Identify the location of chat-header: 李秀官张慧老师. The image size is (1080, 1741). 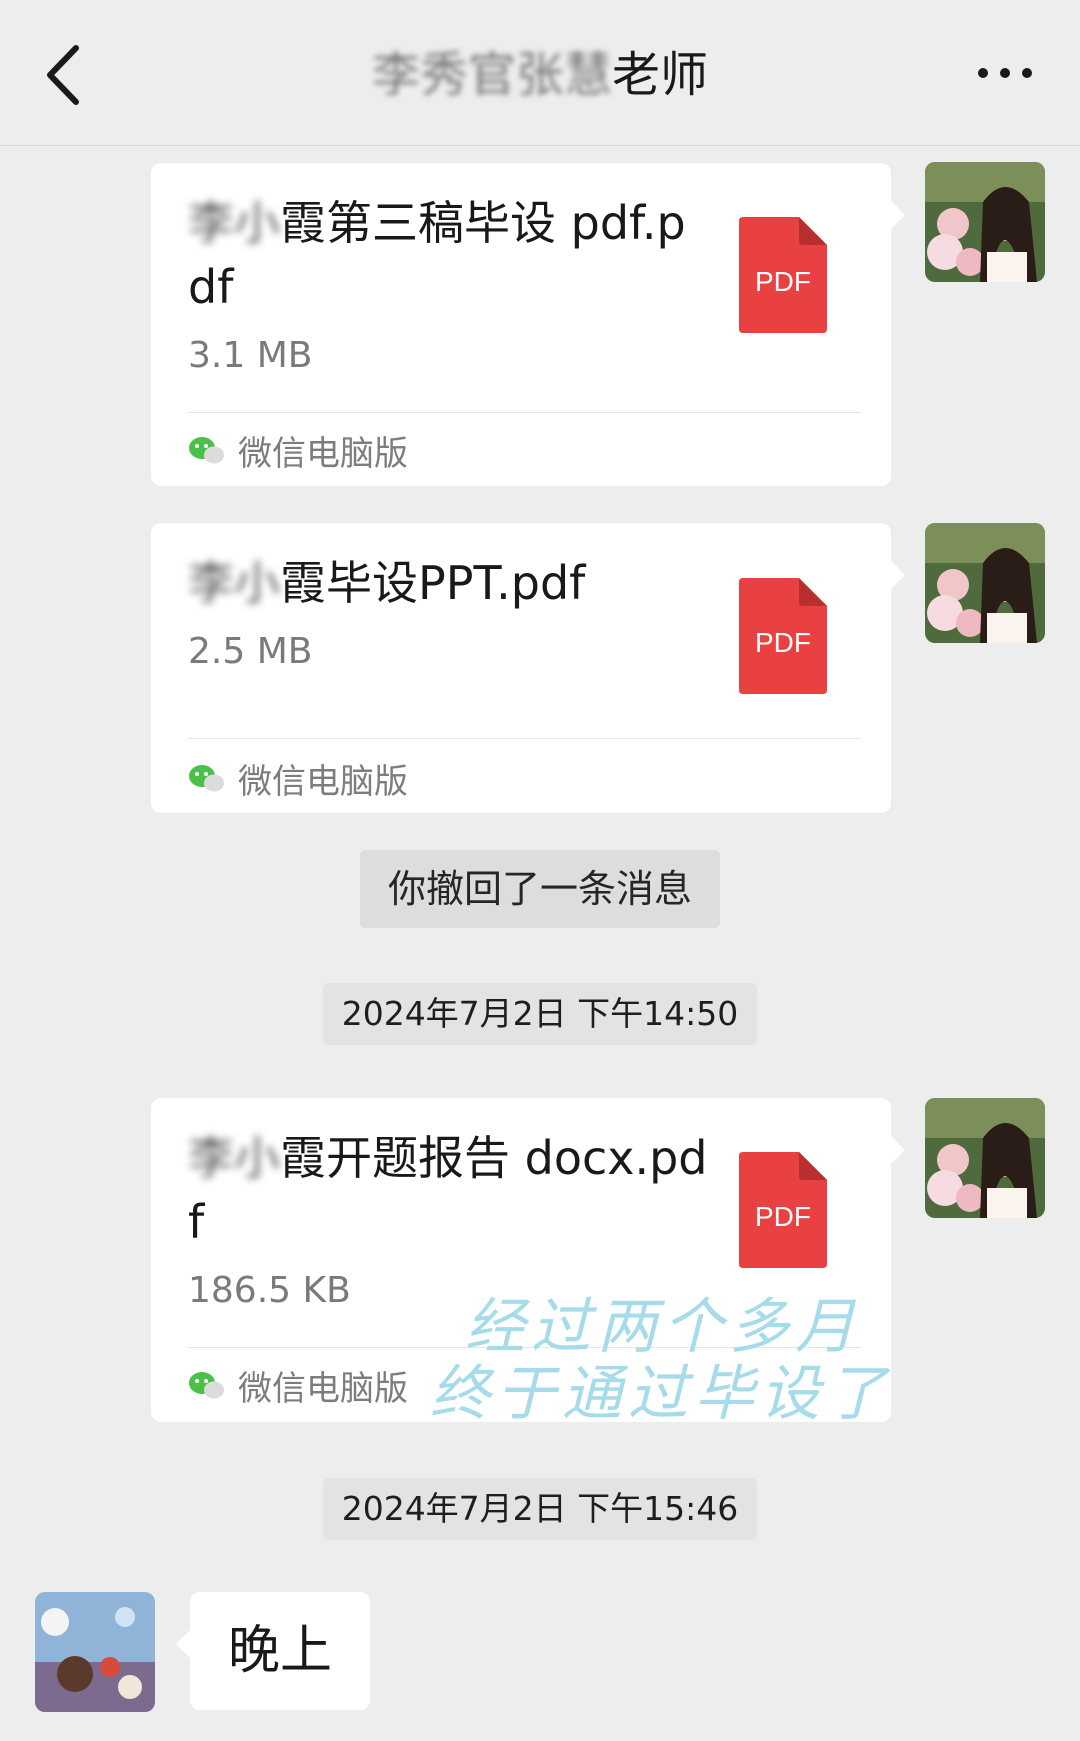
(540, 73).